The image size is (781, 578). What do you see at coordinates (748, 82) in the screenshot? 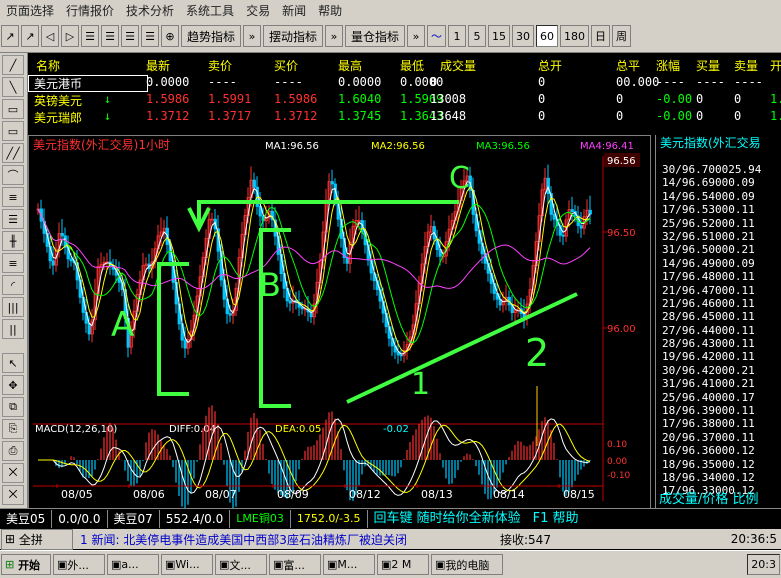
I see `quote-cell-askvol: ----` at bounding box center [748, 82].